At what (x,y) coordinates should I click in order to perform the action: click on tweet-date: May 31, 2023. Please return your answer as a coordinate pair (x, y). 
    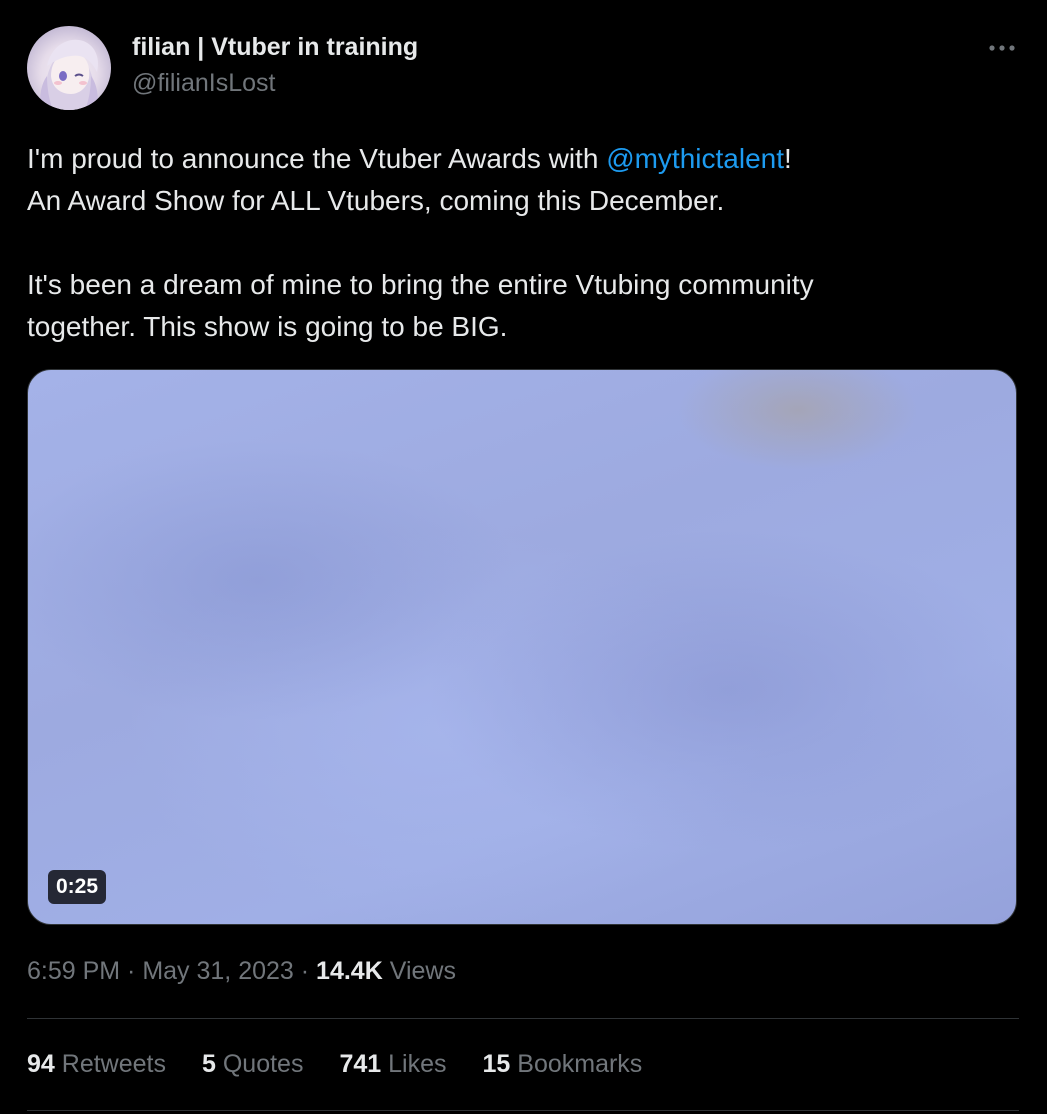
    Looking at the image, I should click on (218, 971).